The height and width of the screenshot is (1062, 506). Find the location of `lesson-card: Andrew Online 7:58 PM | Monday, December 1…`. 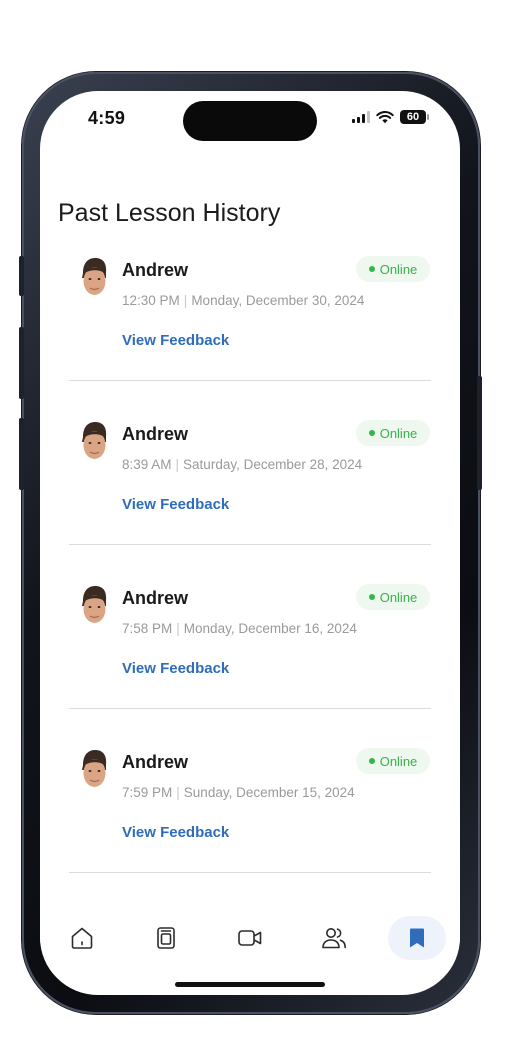

lesson-card: Andrew Online 7:58 PM | Monday, December 1… is located at coordinates (250, 664).